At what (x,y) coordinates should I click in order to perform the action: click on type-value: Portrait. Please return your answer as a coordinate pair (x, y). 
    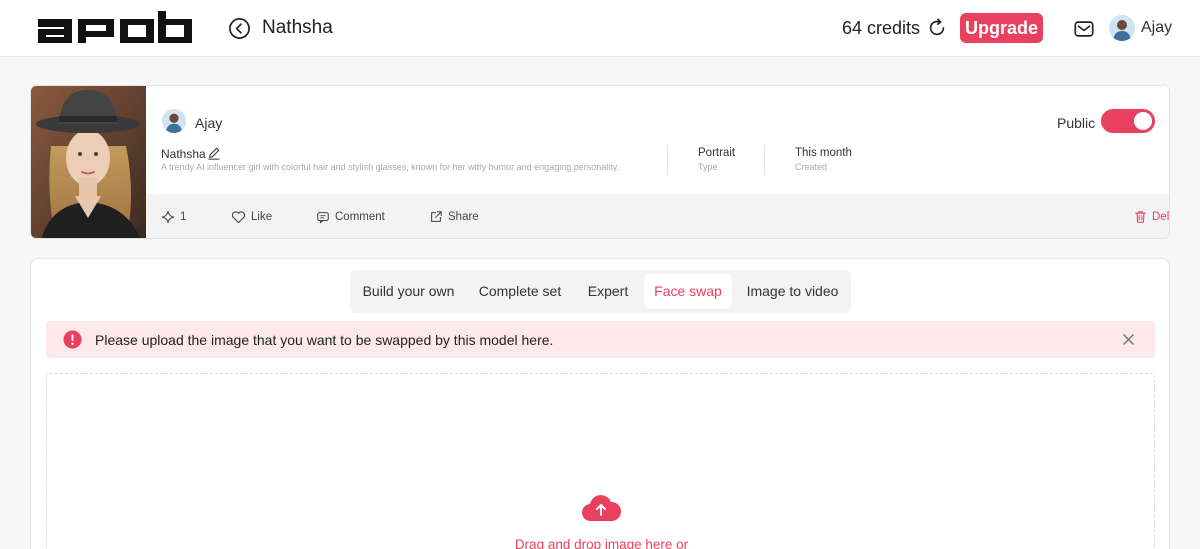
    Looking at the image, I should click on (717, 153).